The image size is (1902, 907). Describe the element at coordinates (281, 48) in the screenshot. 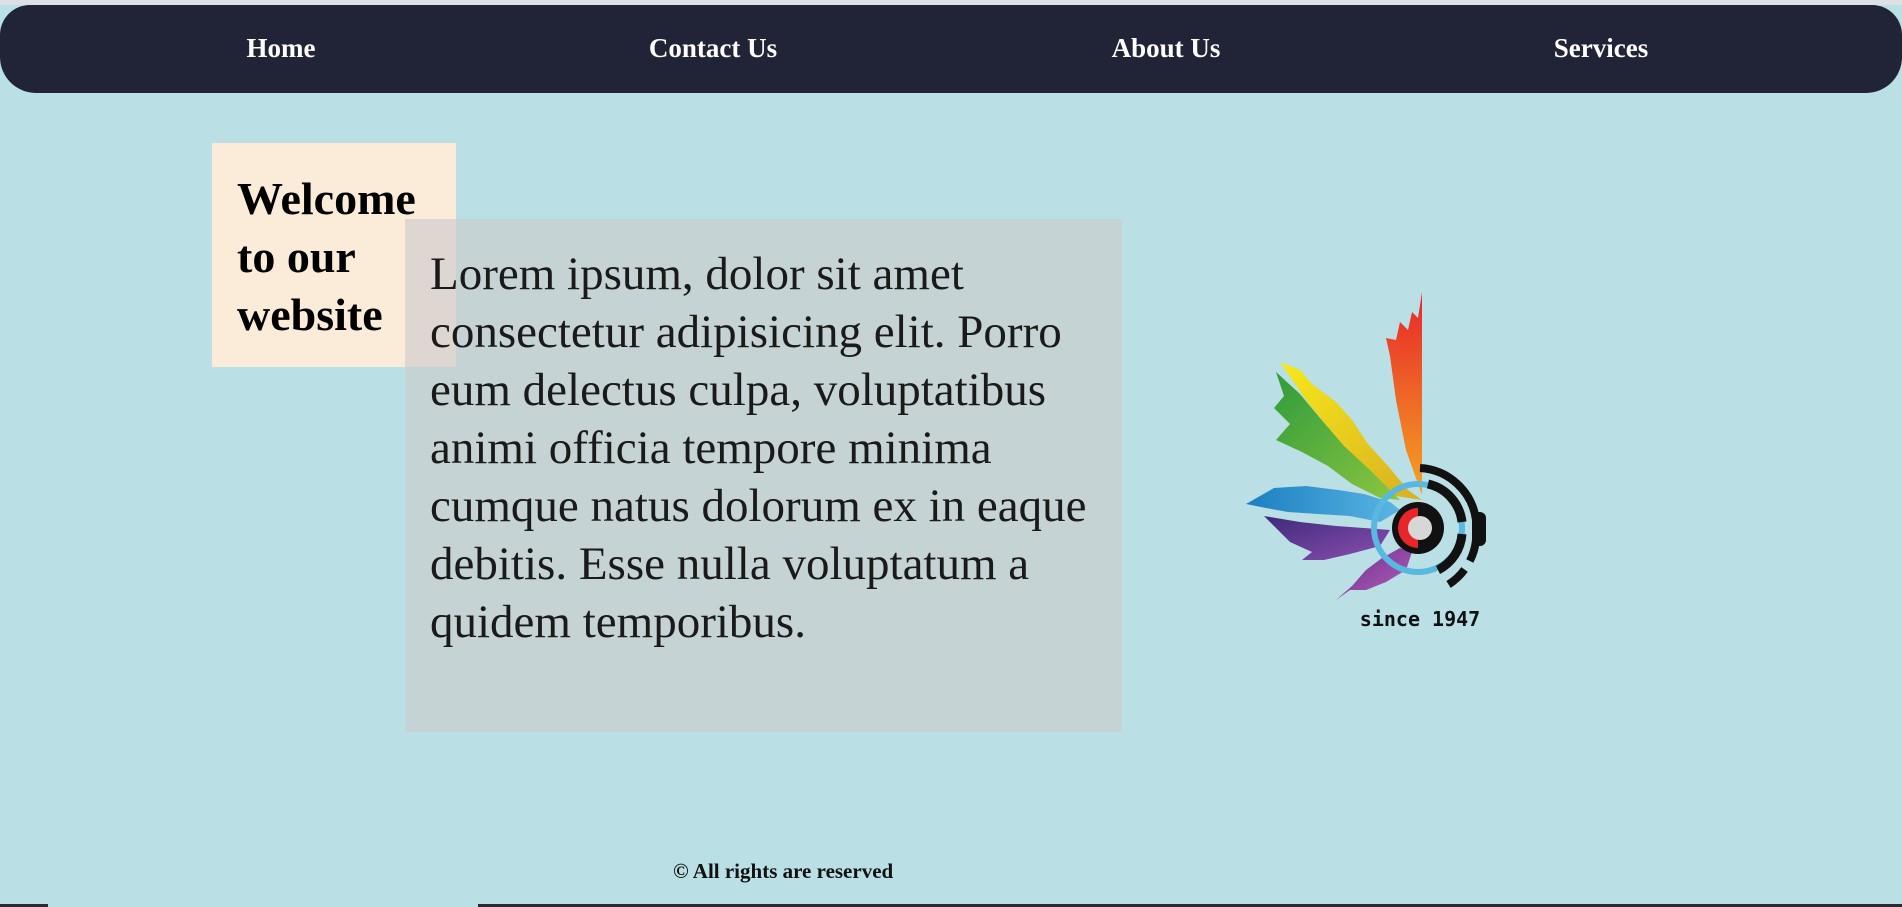

I see `nav-link-home: Home` at that location.